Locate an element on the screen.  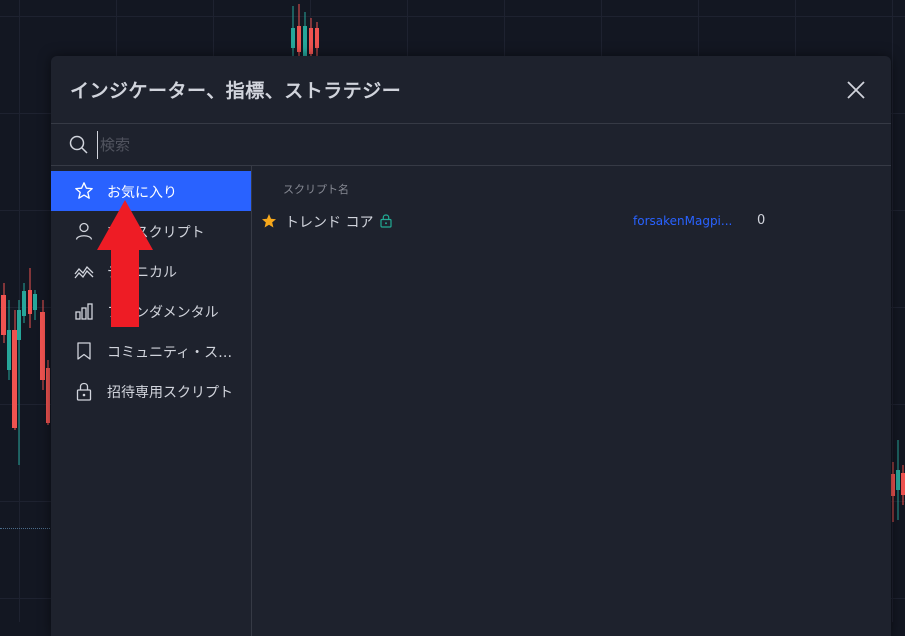
sidebar-item-favorites: お気に入り is located at coordinates (151, 191).